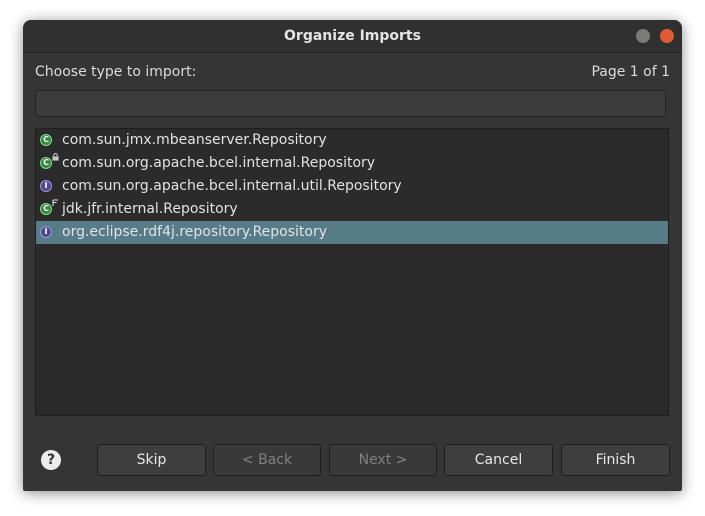 The width and height of the screenshot is (705, 516). I want to click on next-button: Next >, so click(383, 460).